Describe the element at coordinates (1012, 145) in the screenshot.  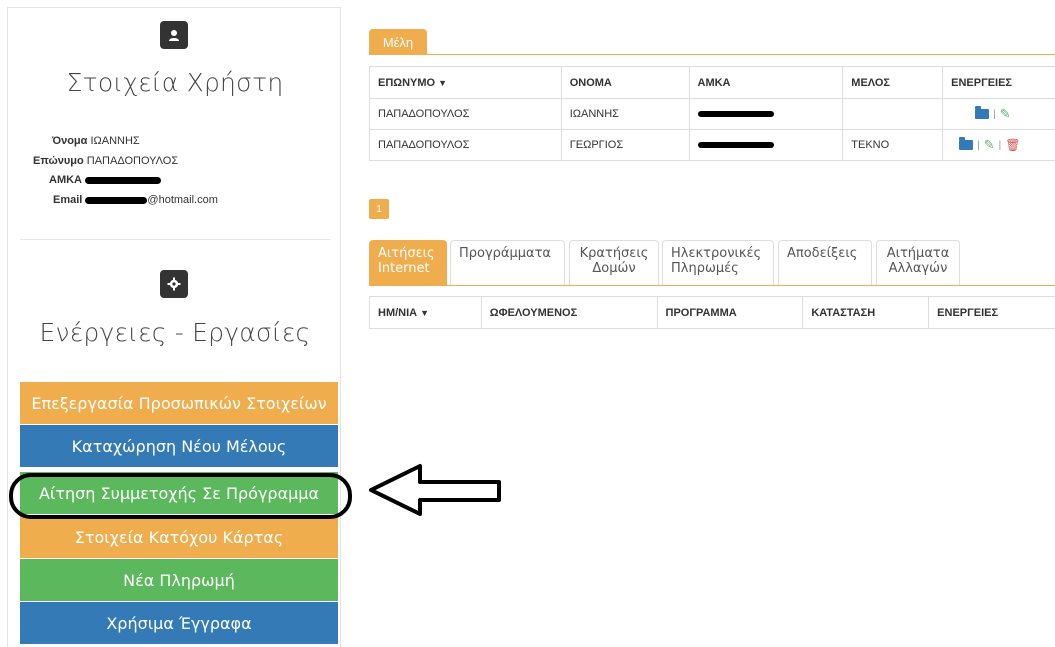
I see `trash-icon: 🗑` at that location.